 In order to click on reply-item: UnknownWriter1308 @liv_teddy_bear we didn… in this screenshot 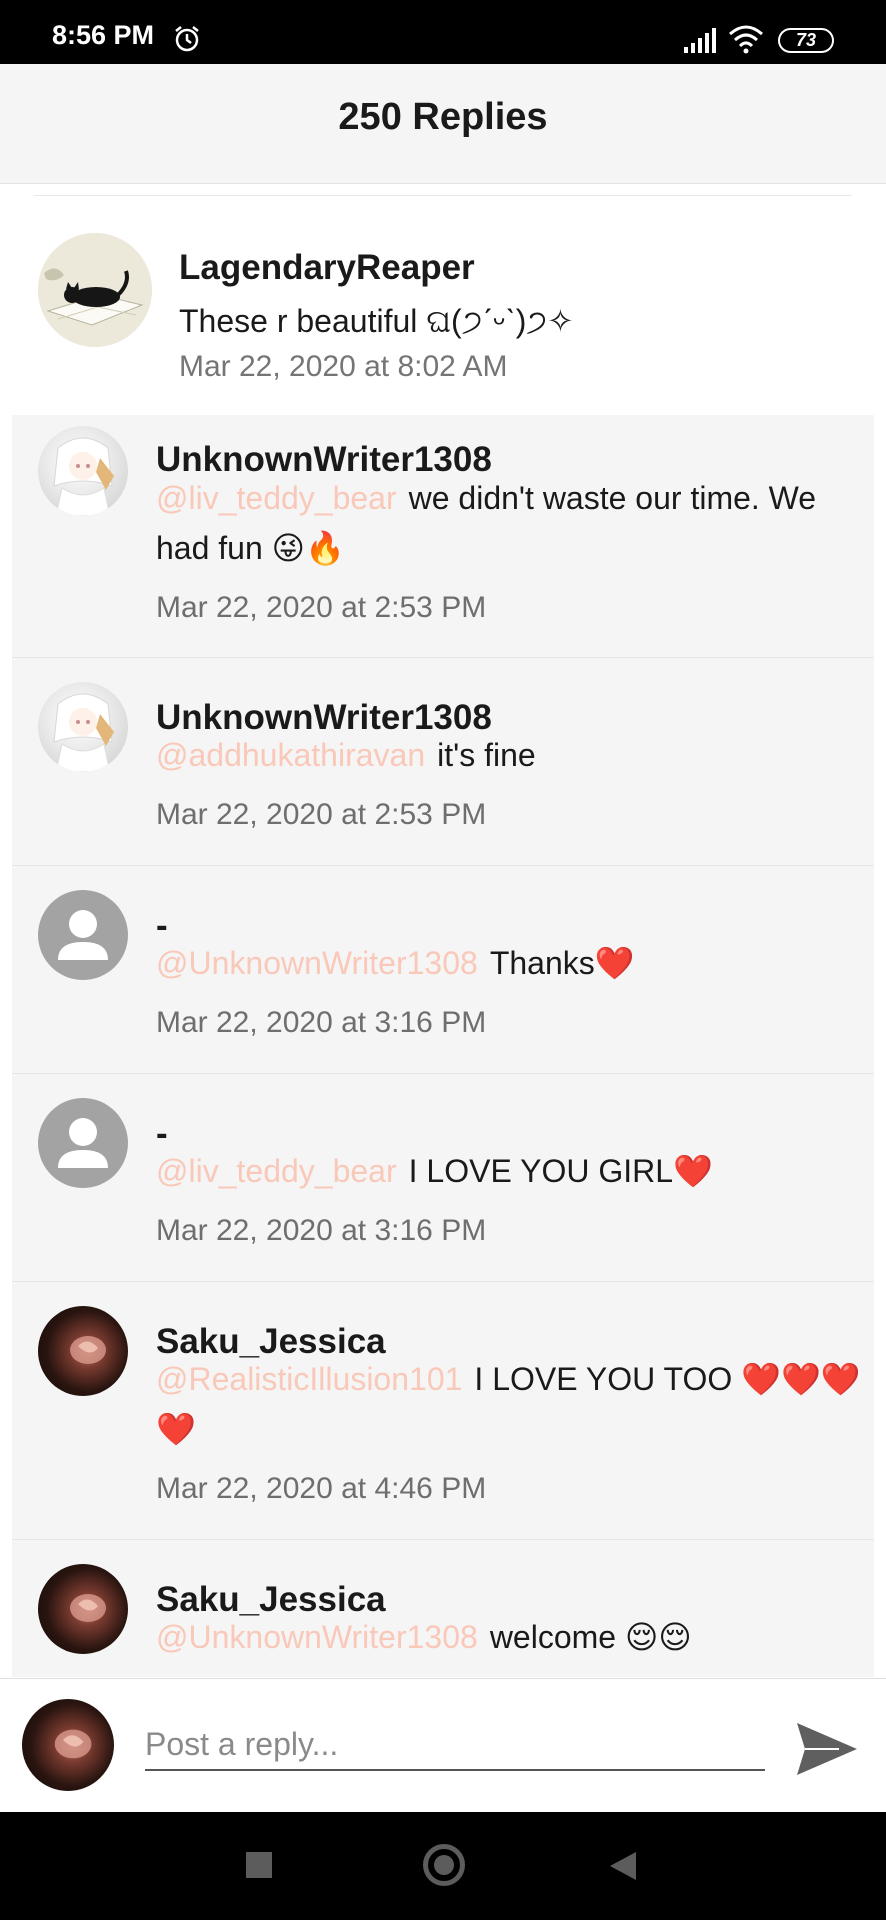, I will do `click(443, 536)`.